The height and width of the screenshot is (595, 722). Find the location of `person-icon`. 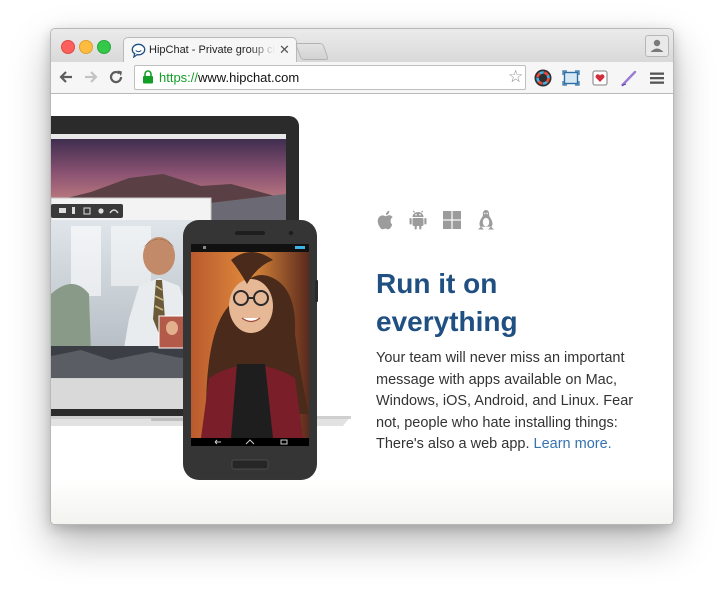

person-icon is located at coordinates (657, 45).